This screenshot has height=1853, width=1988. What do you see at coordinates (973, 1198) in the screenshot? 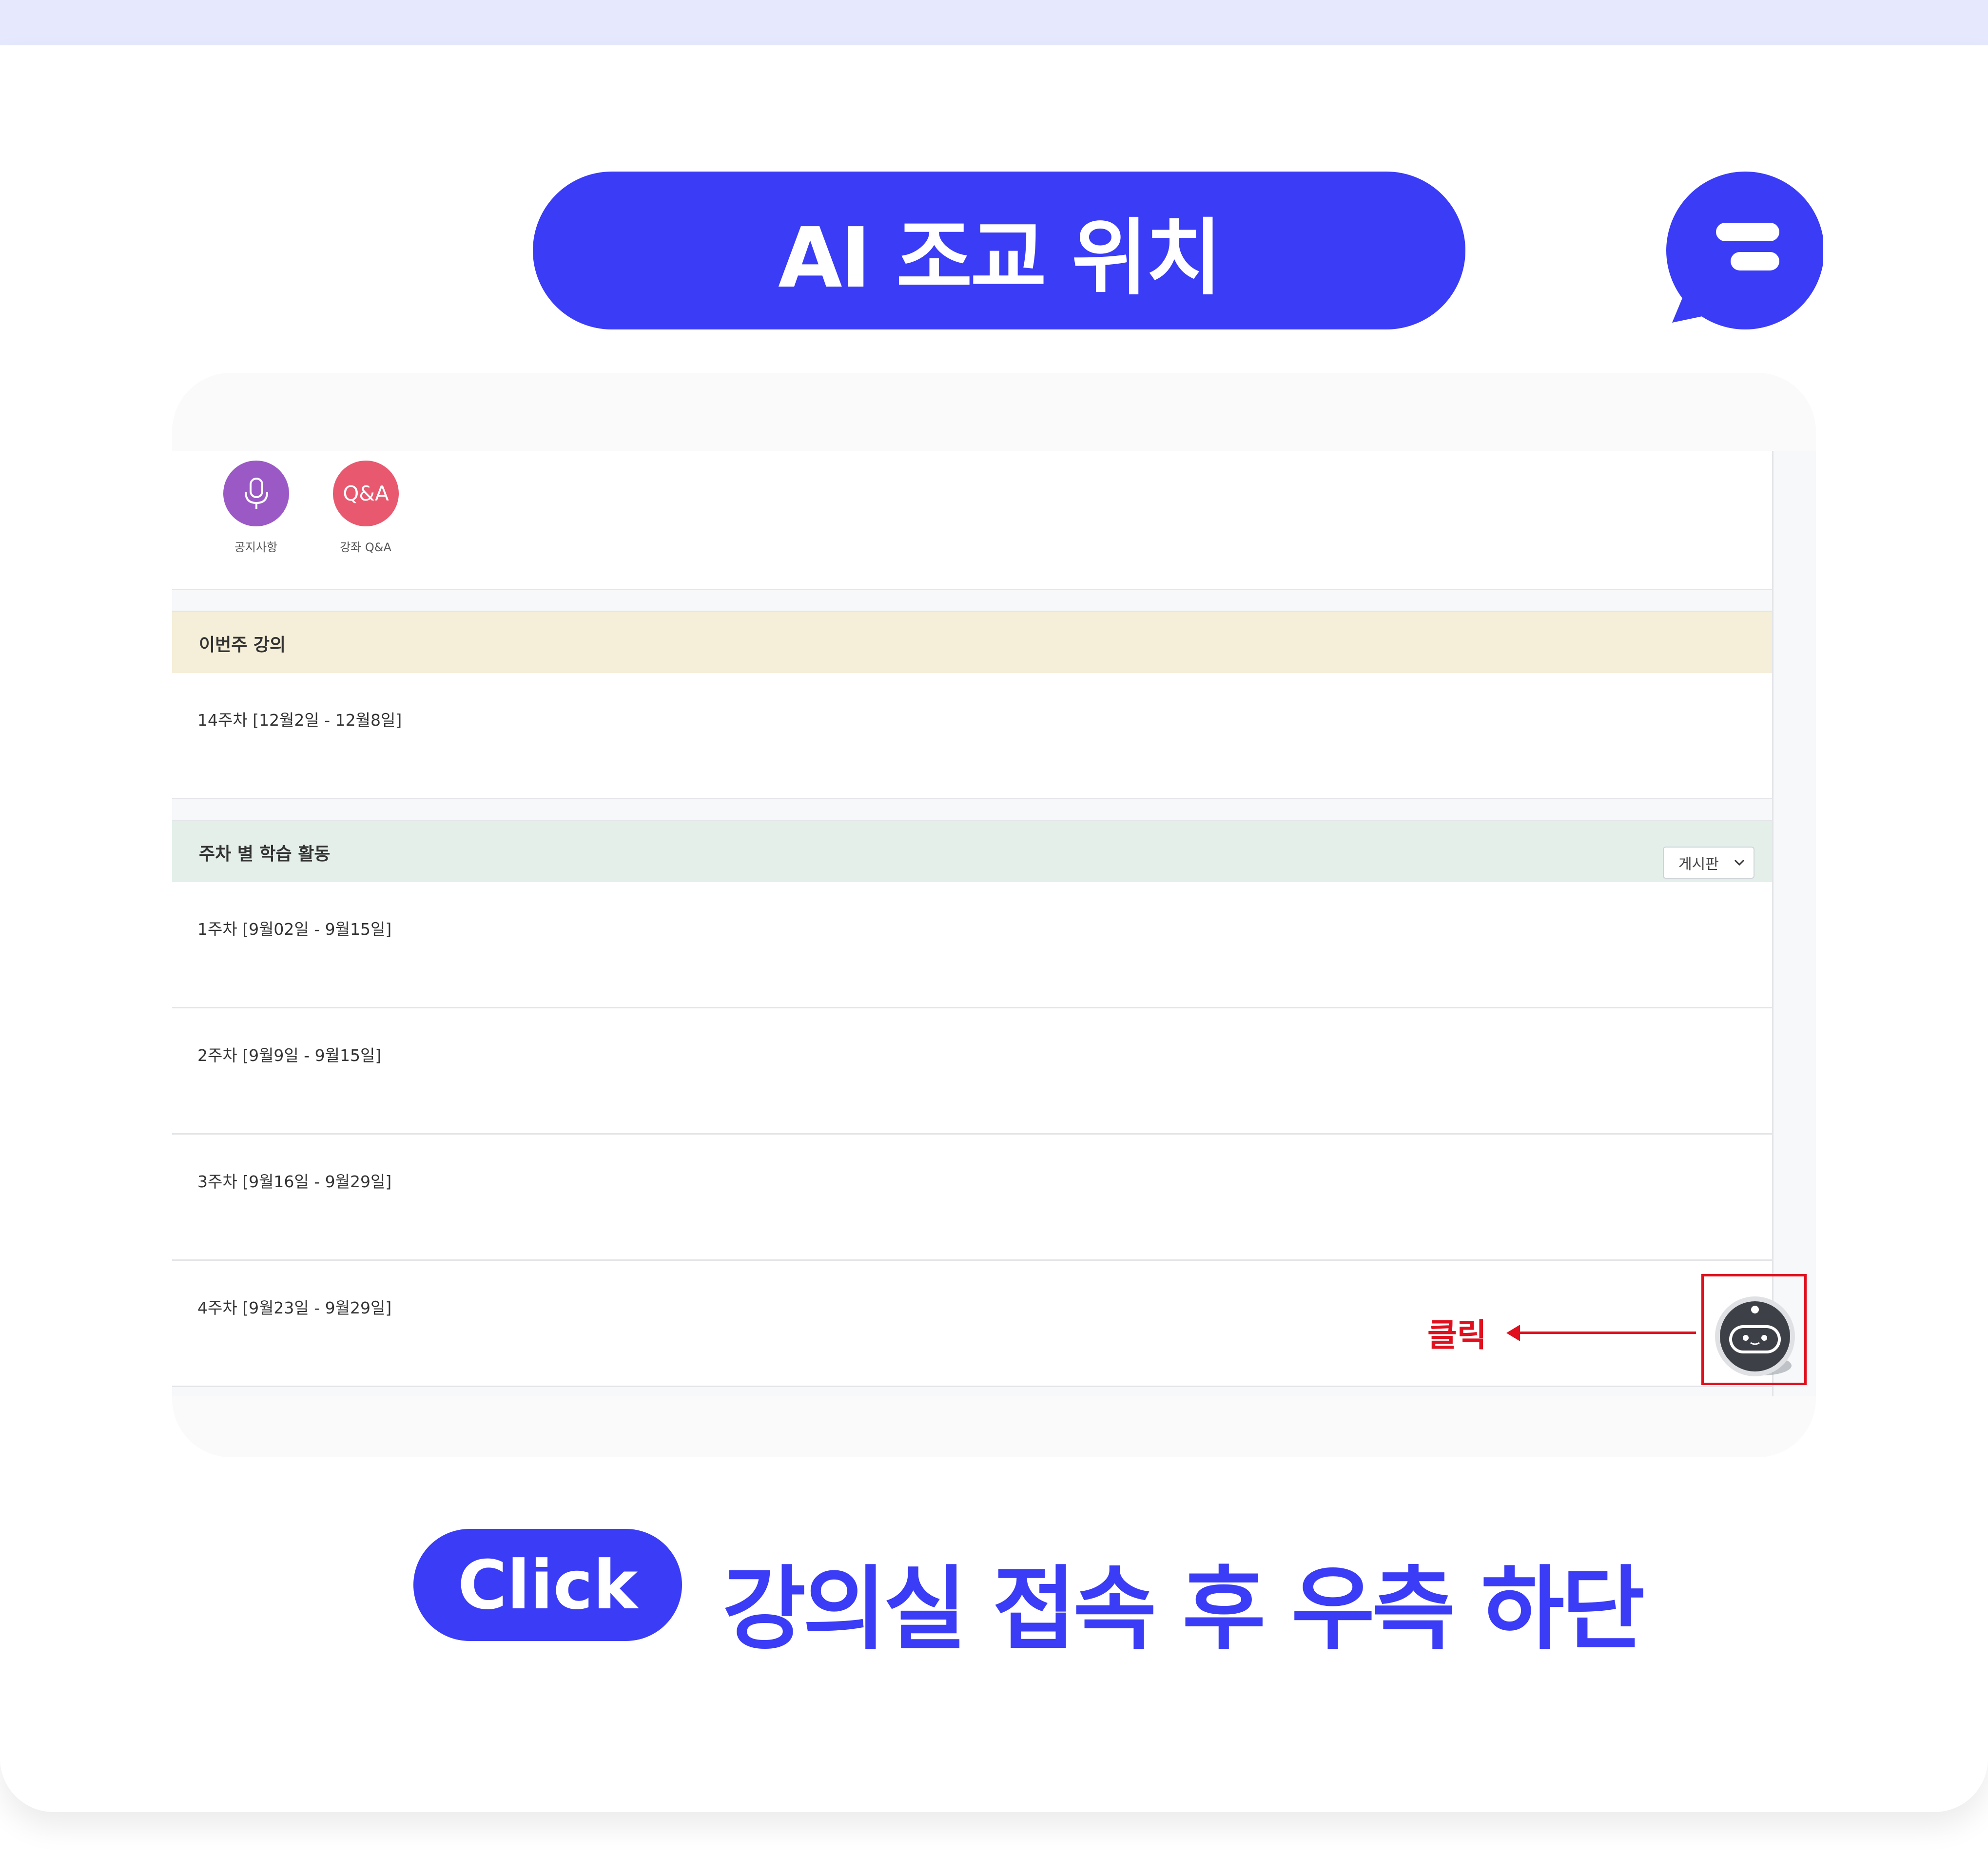
I see `week-row-3: 3주차 [9월16일 - 9월29일]` at bounding box center [973, 1198].